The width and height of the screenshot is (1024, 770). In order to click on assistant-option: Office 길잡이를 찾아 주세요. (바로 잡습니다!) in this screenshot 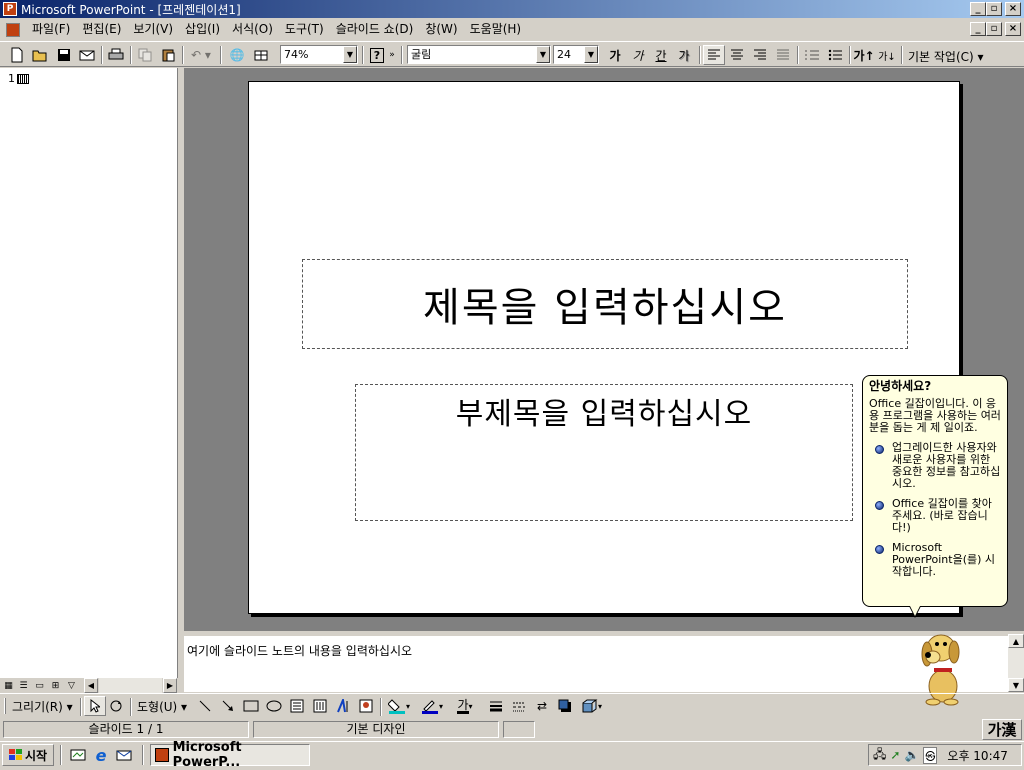, I will do `click(935, 516)`.